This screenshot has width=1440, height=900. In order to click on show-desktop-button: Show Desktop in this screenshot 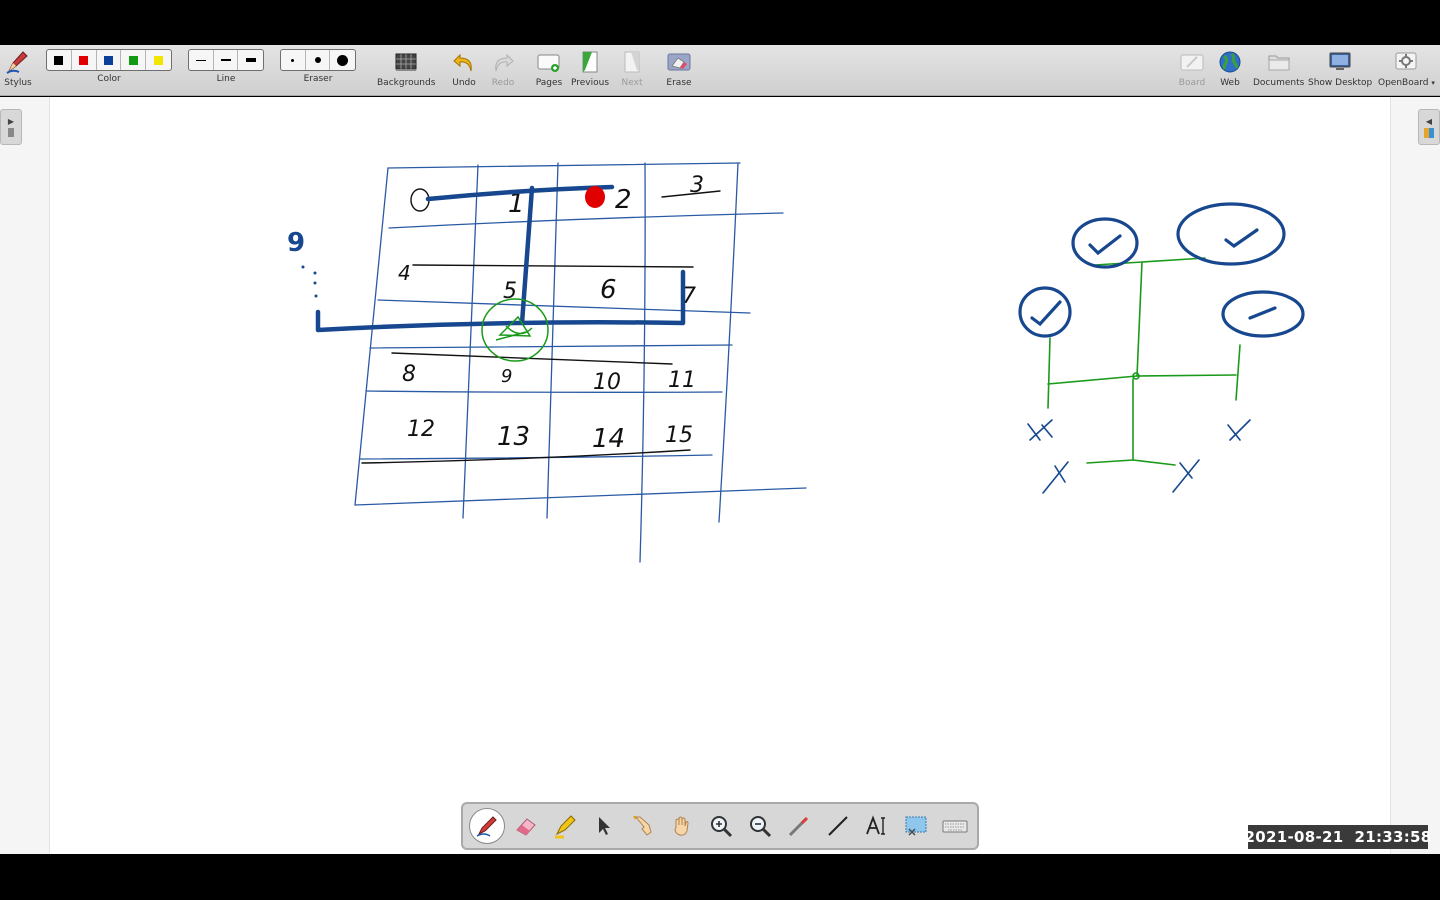, I will do `click(1340, 68)`.